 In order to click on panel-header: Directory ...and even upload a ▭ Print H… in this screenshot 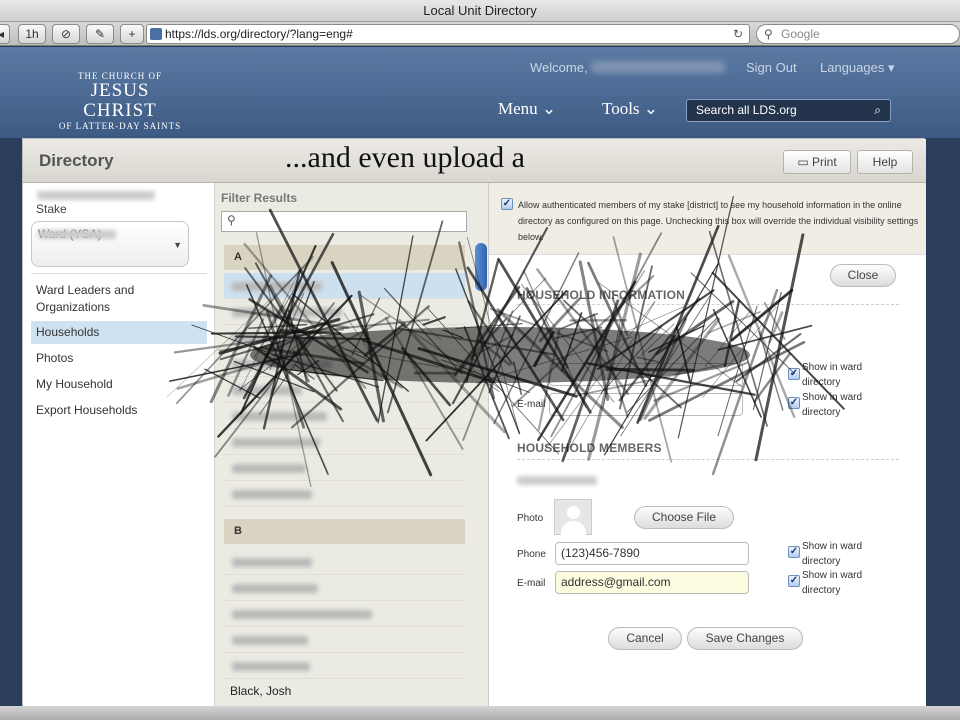, I will do `click(474, 161)`.